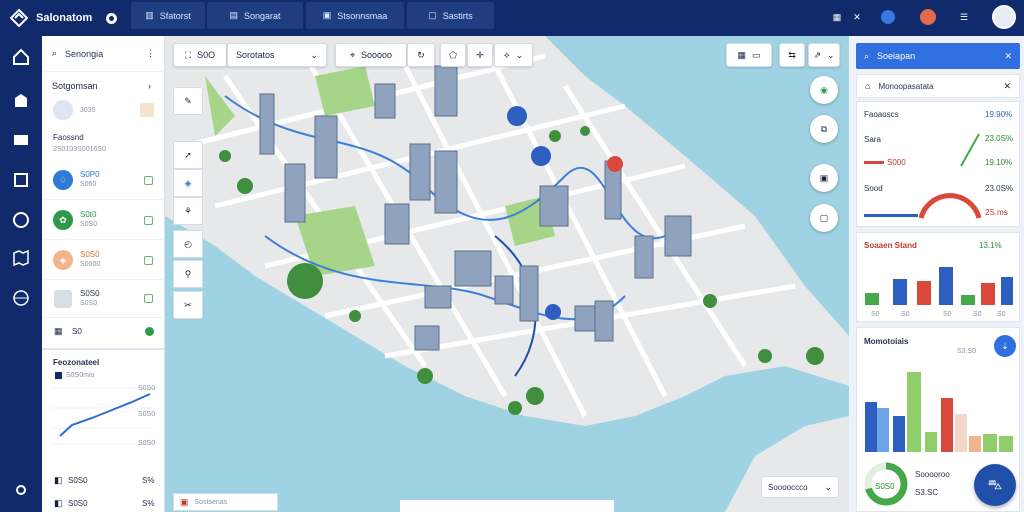  Describe the element at coordinates (103, 299) in the screenshot. I see `list-item: S0S0 S0S0` at that location.